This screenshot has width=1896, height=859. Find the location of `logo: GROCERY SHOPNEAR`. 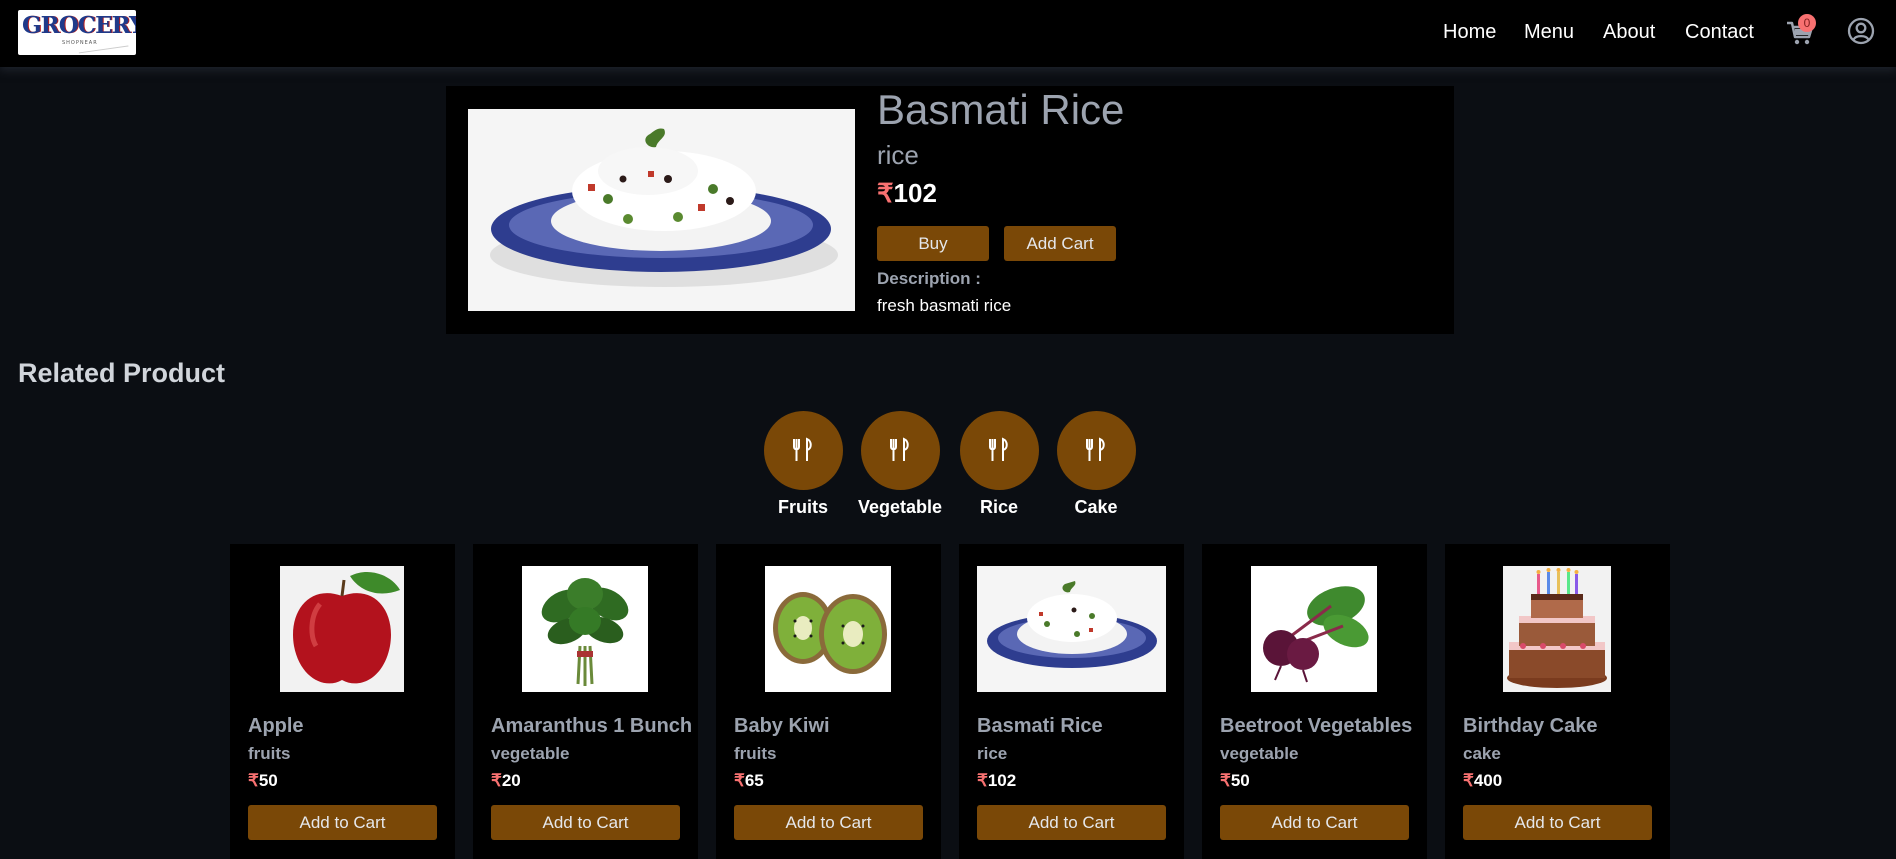

logo: GROCERY SHOPNEAR is located at coordinates (77, 32).